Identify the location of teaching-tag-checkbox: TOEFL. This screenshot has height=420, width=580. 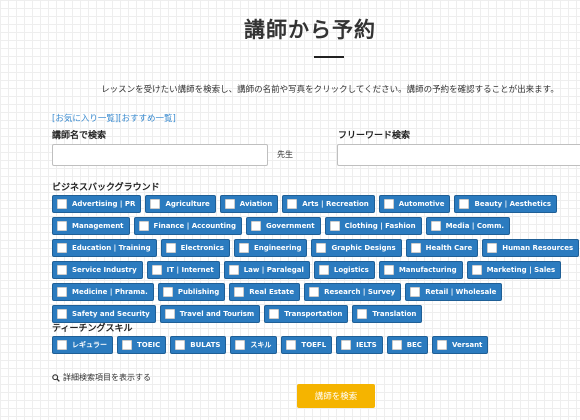
(307, 345).